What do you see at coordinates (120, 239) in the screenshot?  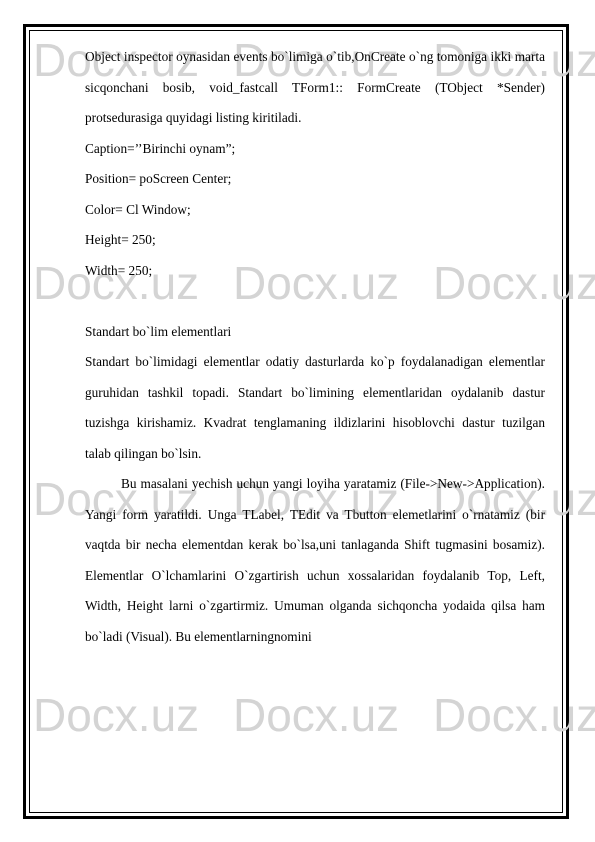 I see `code-line-height: Height= 250;` at bounding box center [120, 239].